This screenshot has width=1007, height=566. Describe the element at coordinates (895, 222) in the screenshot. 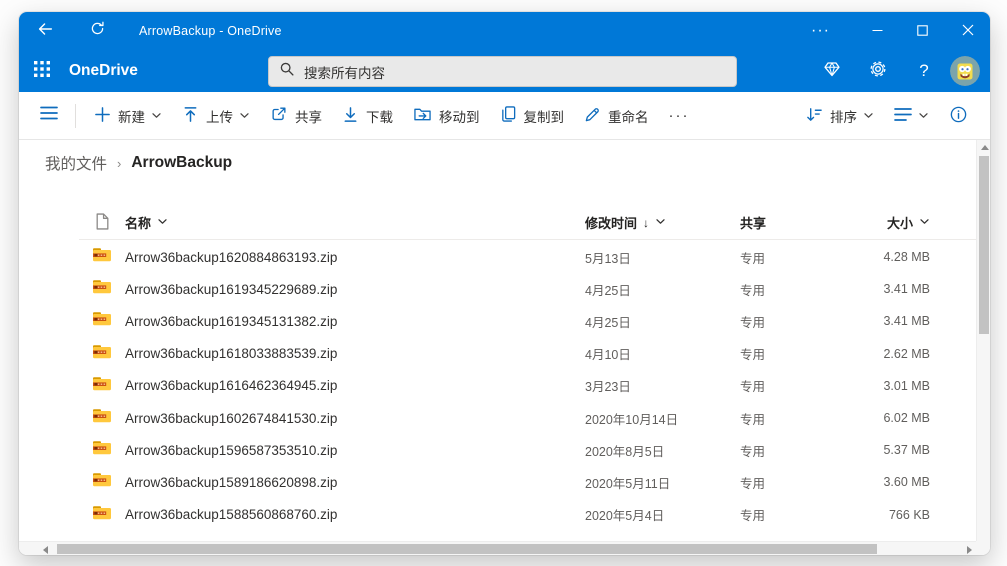

I see `size-column-header: 大小` at that location.